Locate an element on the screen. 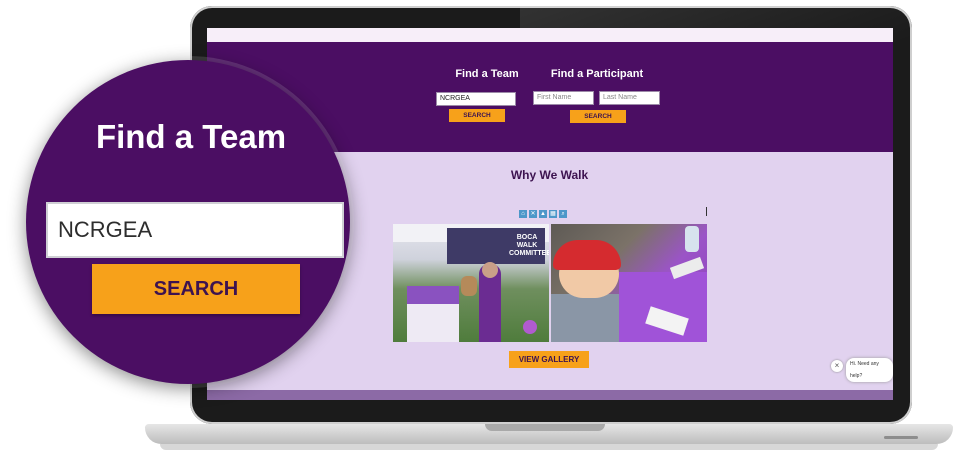 Image resolution: width=963 pixels, height=459 pixels. laptop-mark is located at coordinates (901, 437).